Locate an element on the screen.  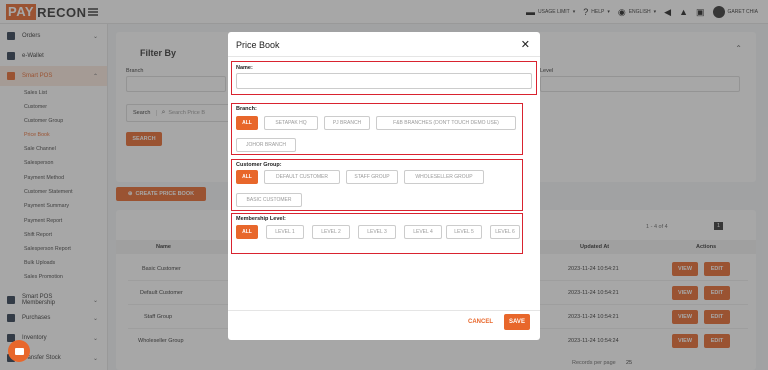
level-chip-3: LEVEL 3 is located at coordinates (377, 232).